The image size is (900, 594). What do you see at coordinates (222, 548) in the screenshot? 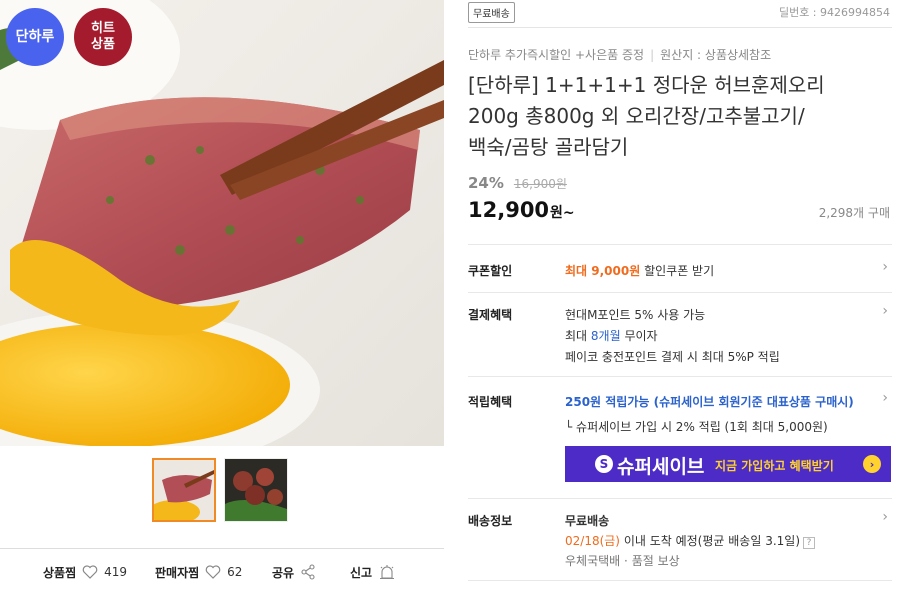
I see `actions-divider` at bounding box center [222, 548].